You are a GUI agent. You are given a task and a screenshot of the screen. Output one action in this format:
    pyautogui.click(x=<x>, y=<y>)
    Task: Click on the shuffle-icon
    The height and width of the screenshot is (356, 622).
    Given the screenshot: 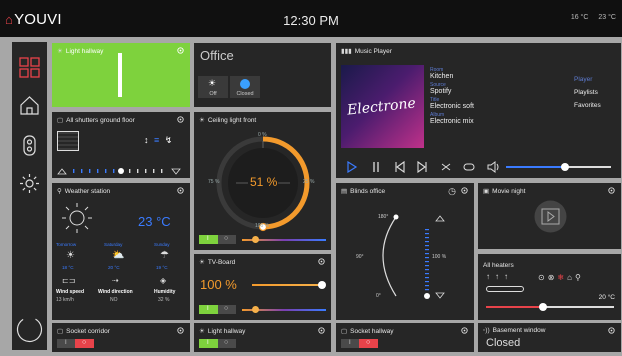 What is the action you would take?
    pyautogui.click(x=446, y=167)
    